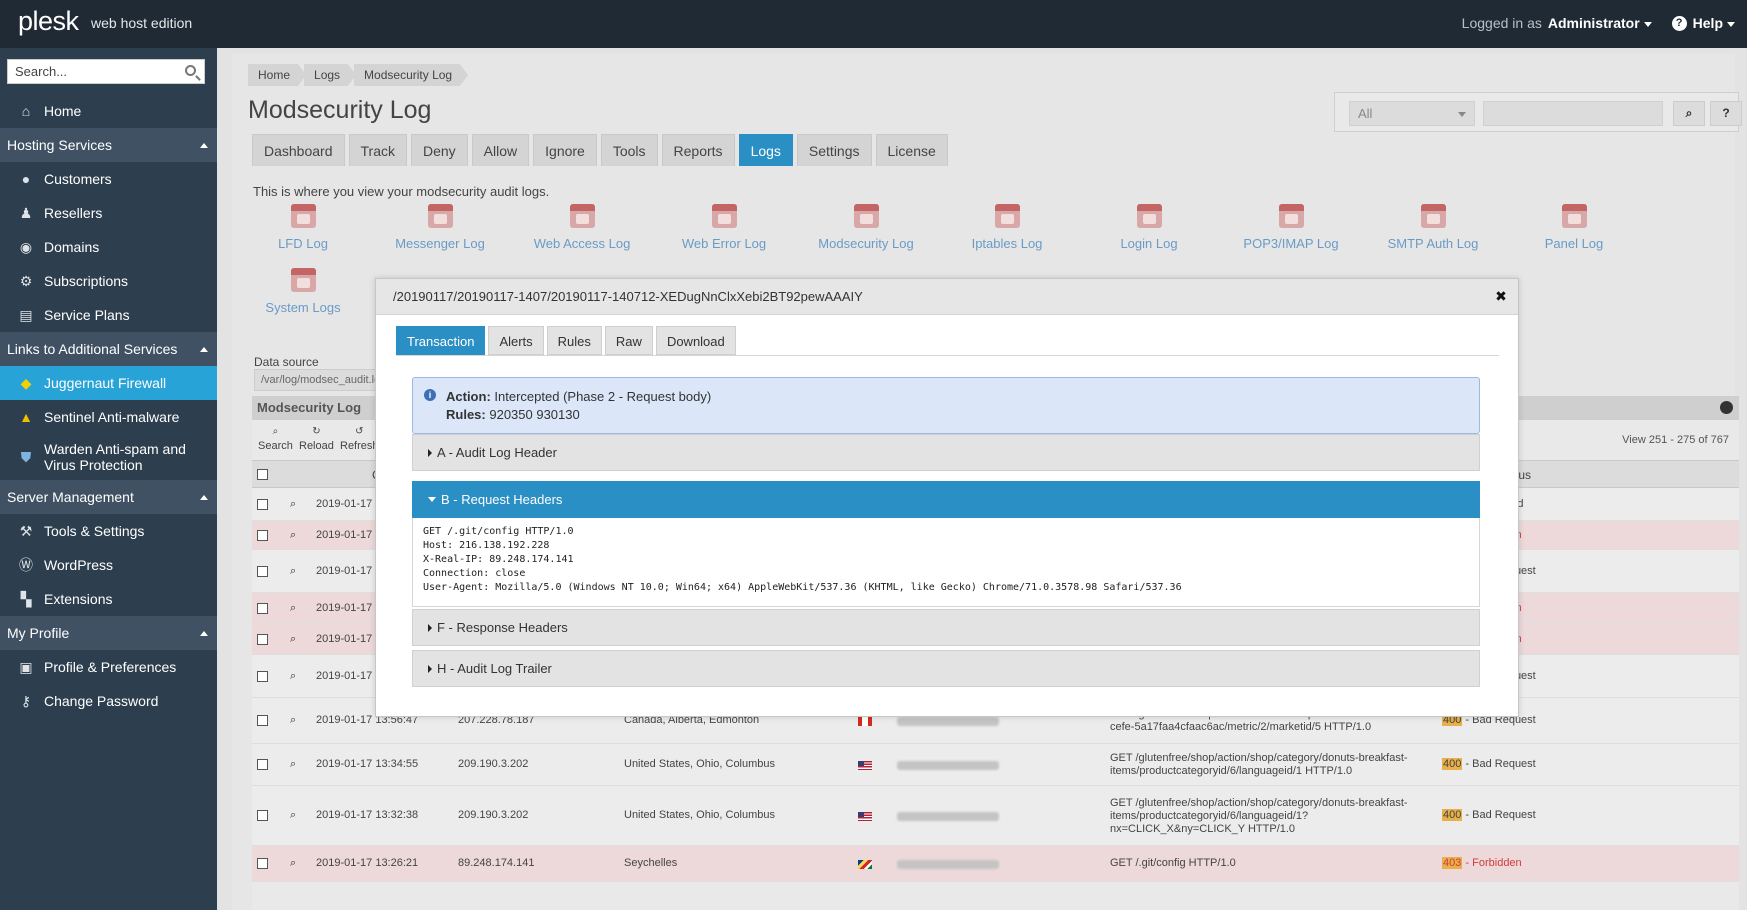 The height and width of the screenshot is (910, 1747). What do you see at coordinates (108, 349) in the screenshot?
I see `section-links-additional: Links to Additional Services` at bounding box center [108, 349].